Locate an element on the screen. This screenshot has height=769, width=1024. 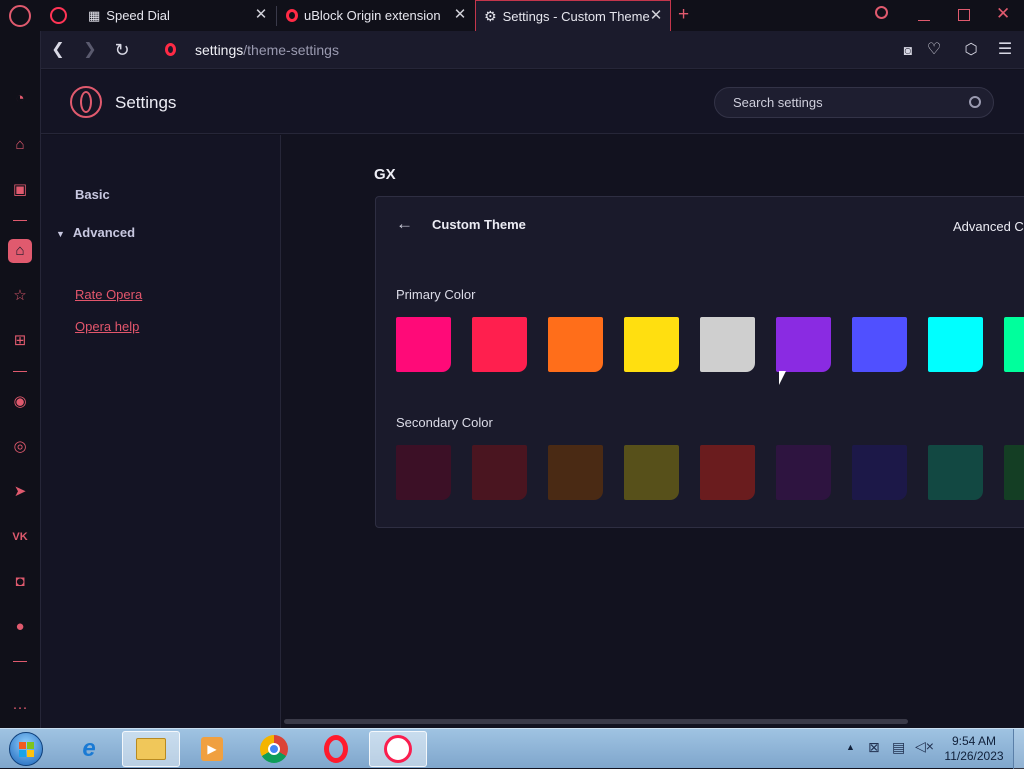
forward-icon: ❯ is located at coordinates (90, 50).